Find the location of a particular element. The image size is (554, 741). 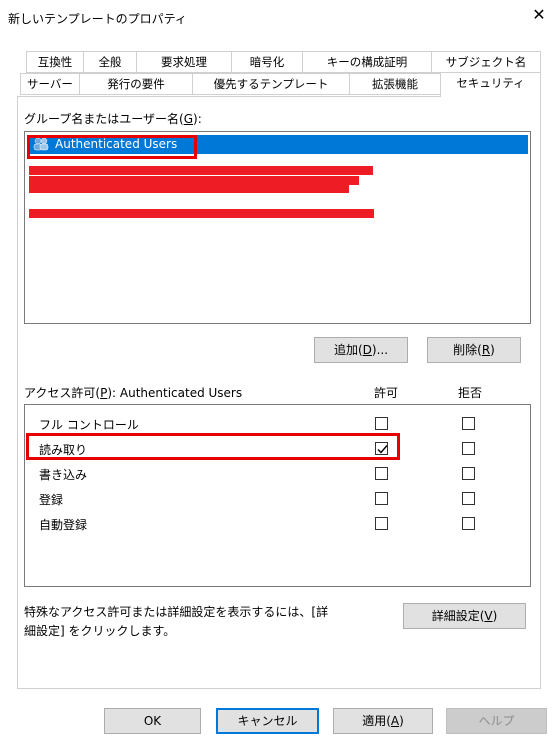

tab-compatibility: 互換性 is located at coordinates (55, 62).